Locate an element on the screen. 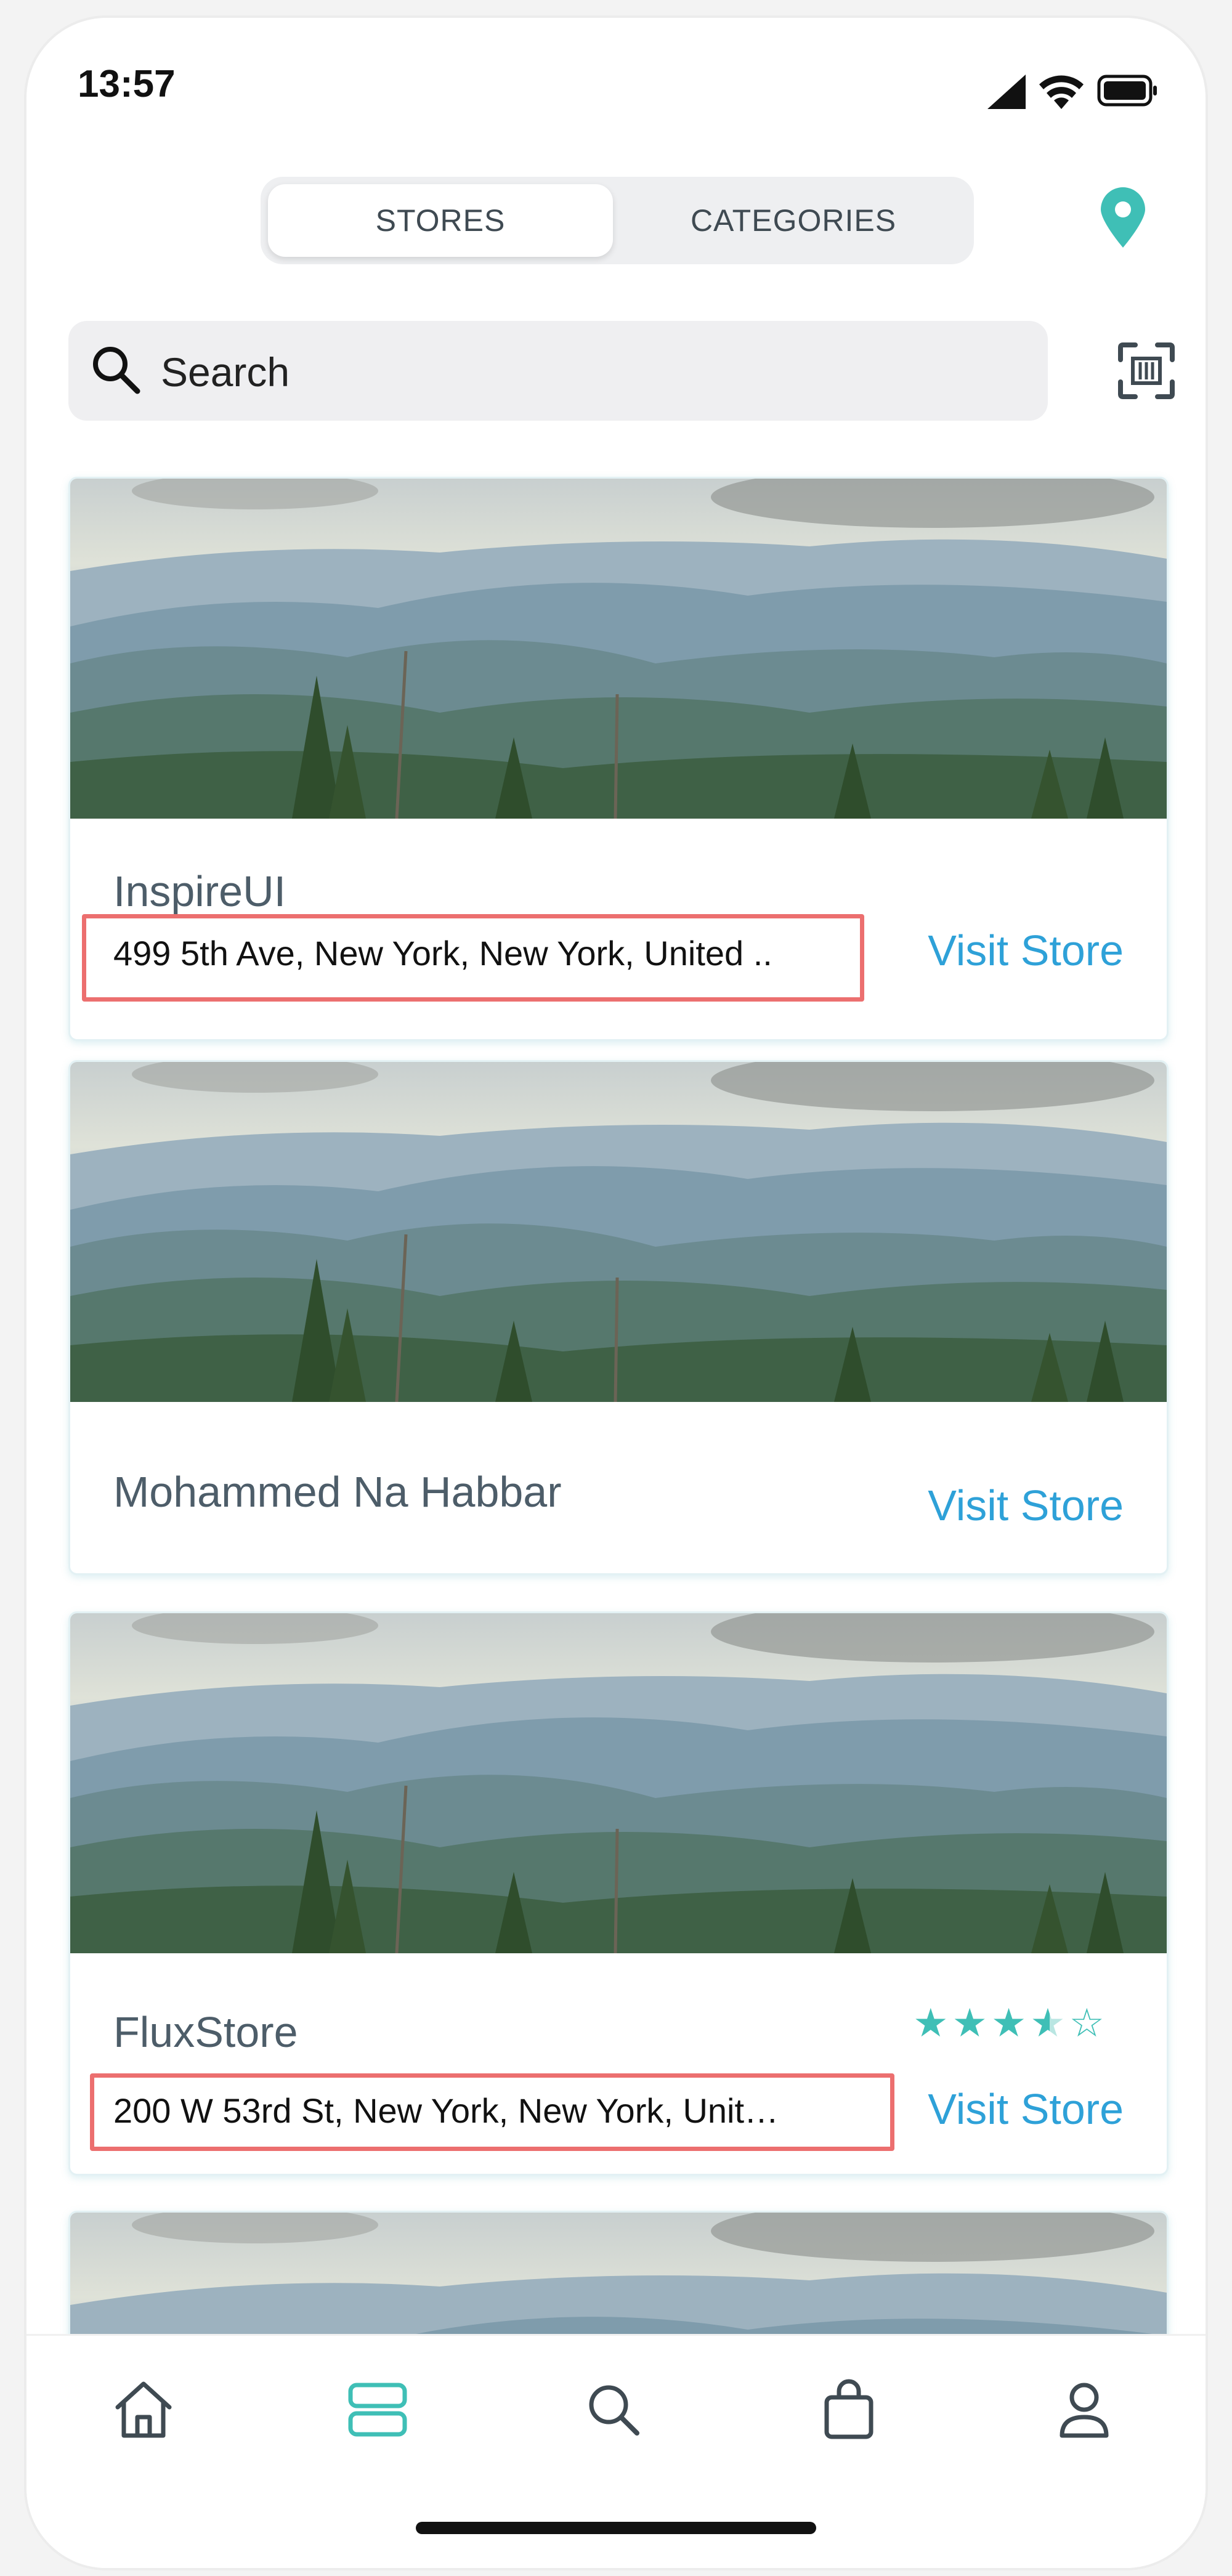 This screenshot has width=1232, height=2576. stores-categories-toggle: STORES CATEGORIES is located at coordinates (617, 220).